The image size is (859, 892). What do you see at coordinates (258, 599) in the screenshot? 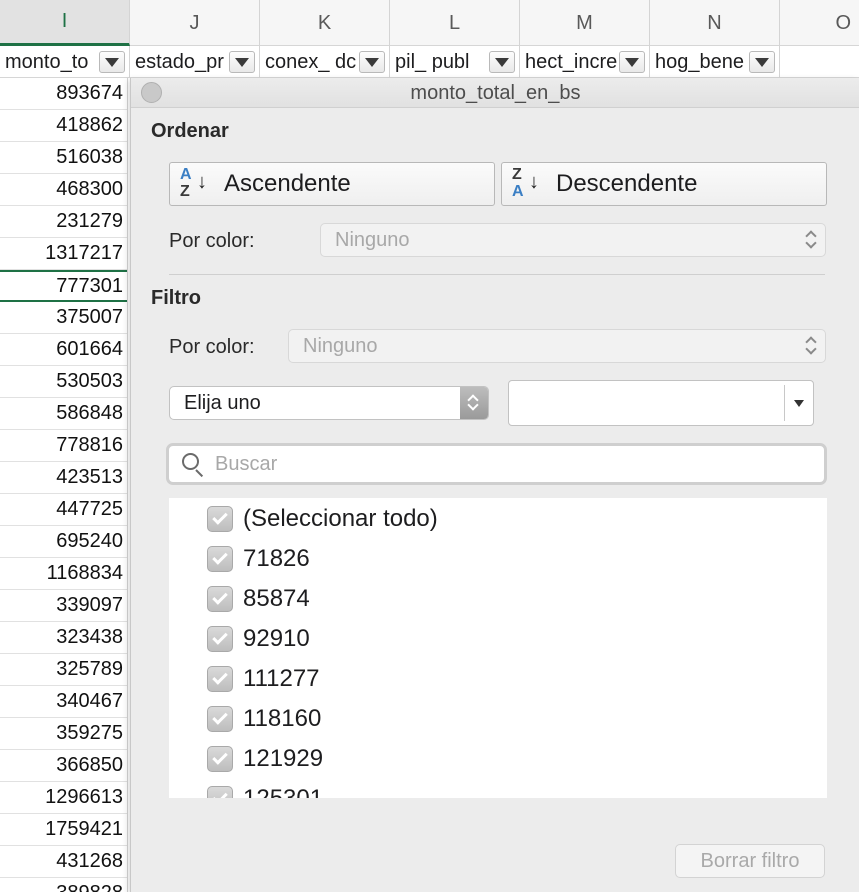
I see `filter-value-item: 85874` at bounding box center [258, 599].